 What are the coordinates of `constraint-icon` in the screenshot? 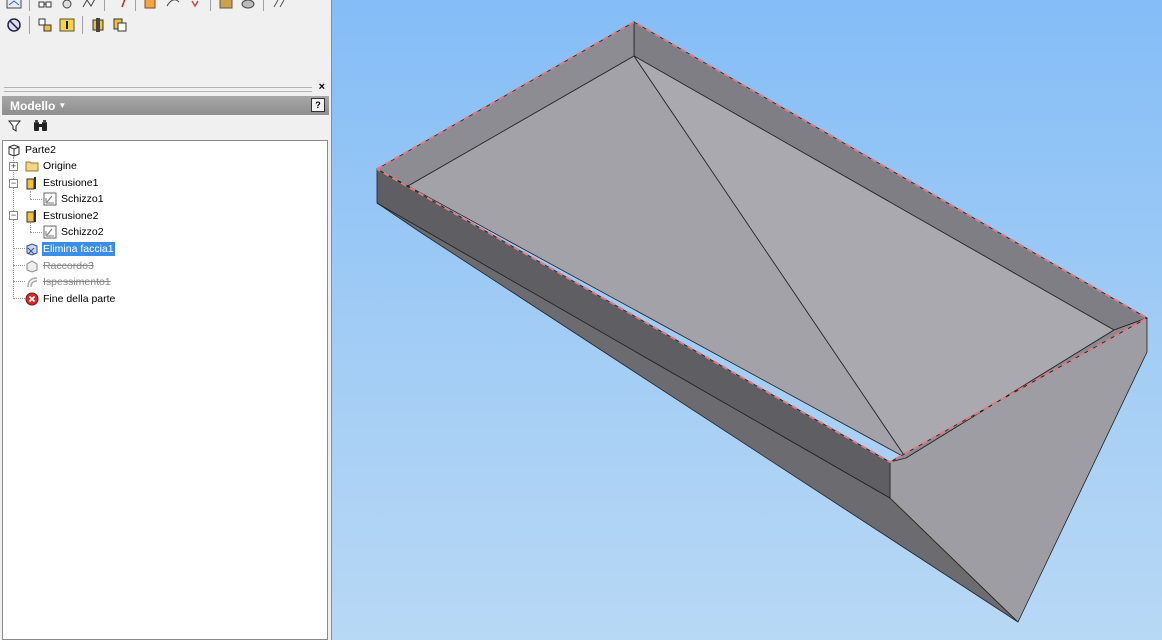 It's located at (45, 6).